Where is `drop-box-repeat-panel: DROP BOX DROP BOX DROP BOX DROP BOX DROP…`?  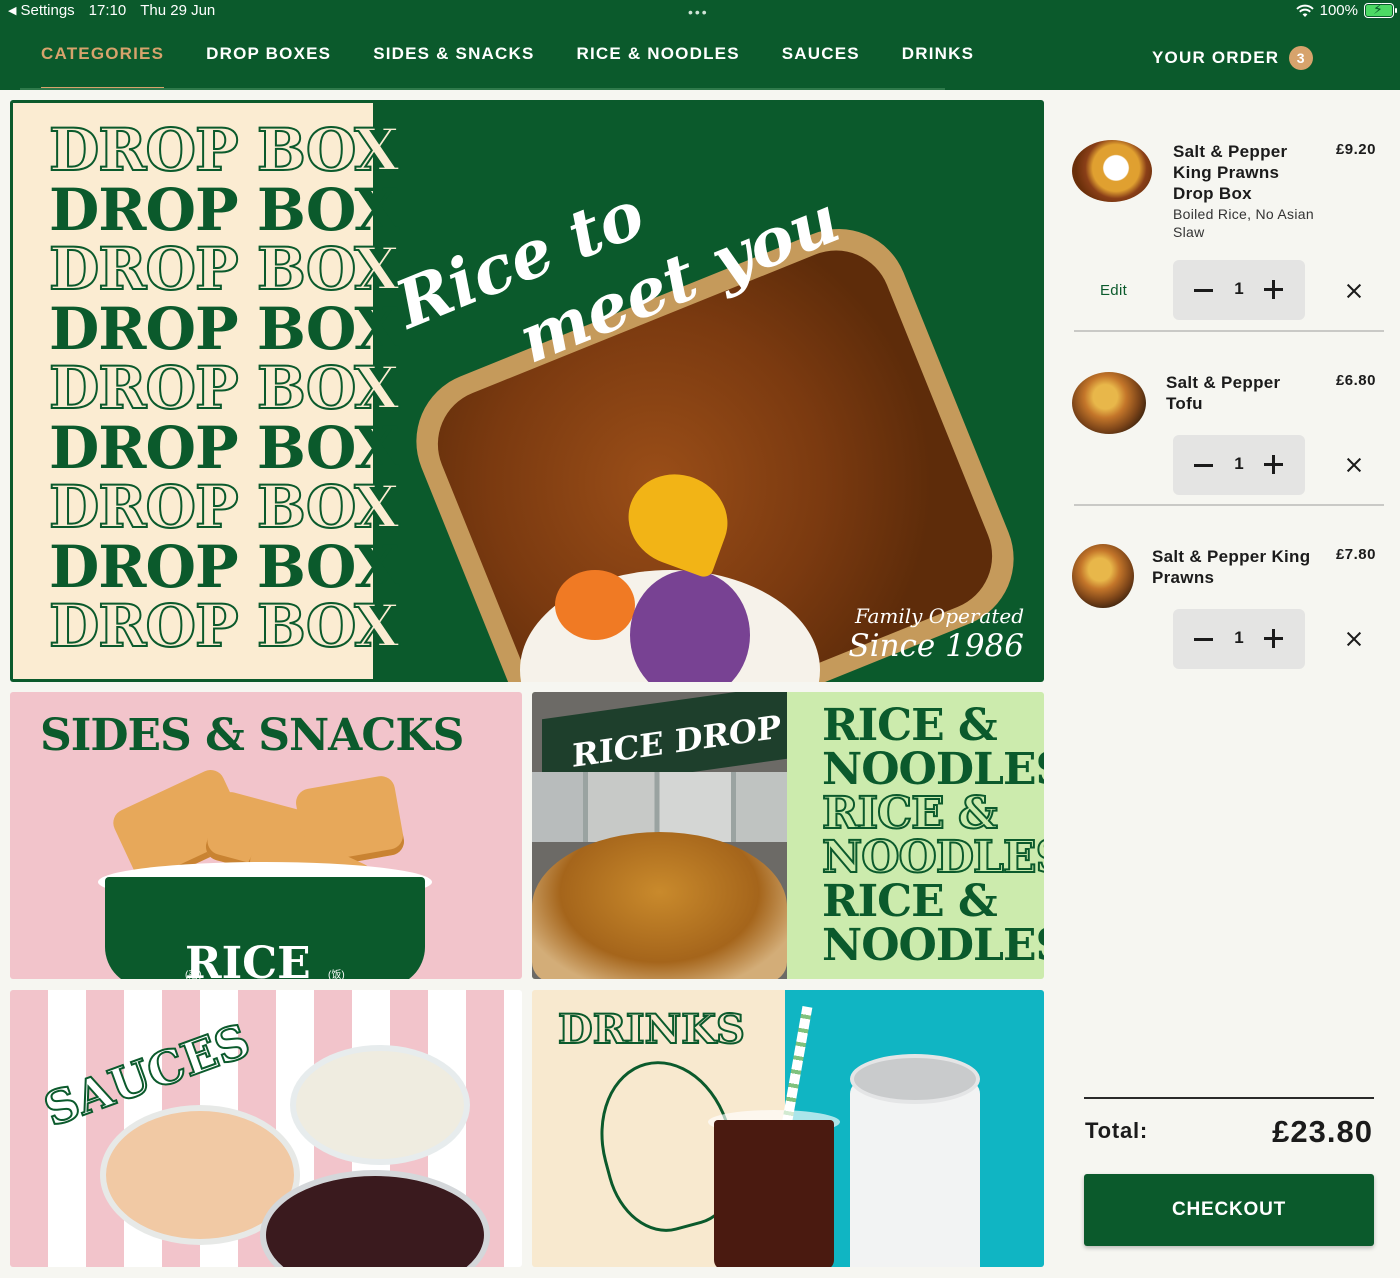 drop-box-repeat-panel: DROP BOX DROP BOX DROP BOX DROP BOX DROP… is located at coordinates (206, 391).